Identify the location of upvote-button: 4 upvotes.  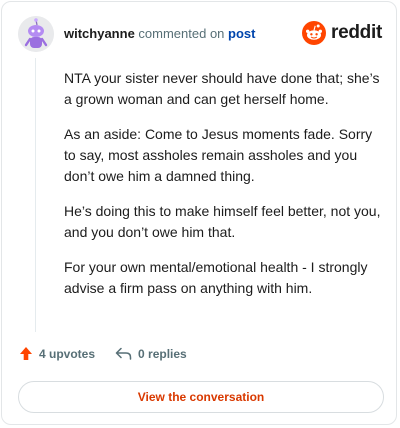
(57, 353).